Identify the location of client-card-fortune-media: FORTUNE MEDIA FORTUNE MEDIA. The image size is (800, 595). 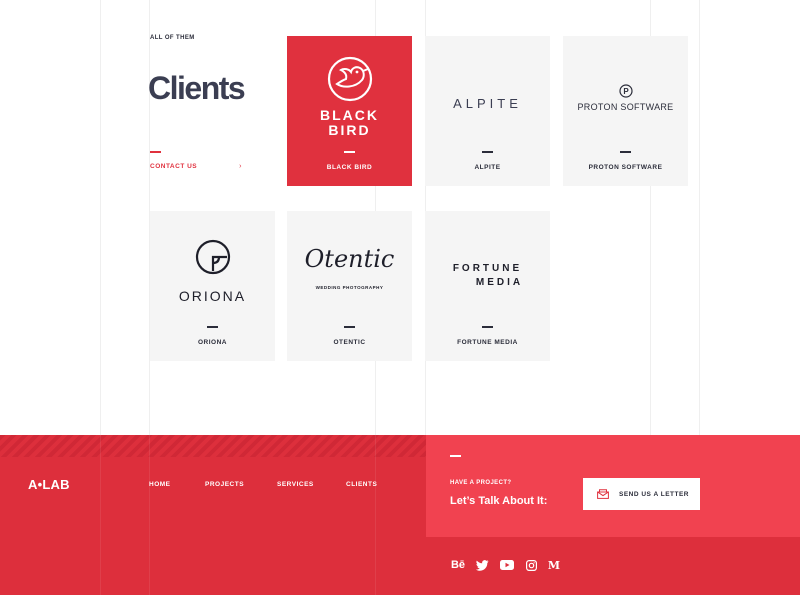
(487, 286).